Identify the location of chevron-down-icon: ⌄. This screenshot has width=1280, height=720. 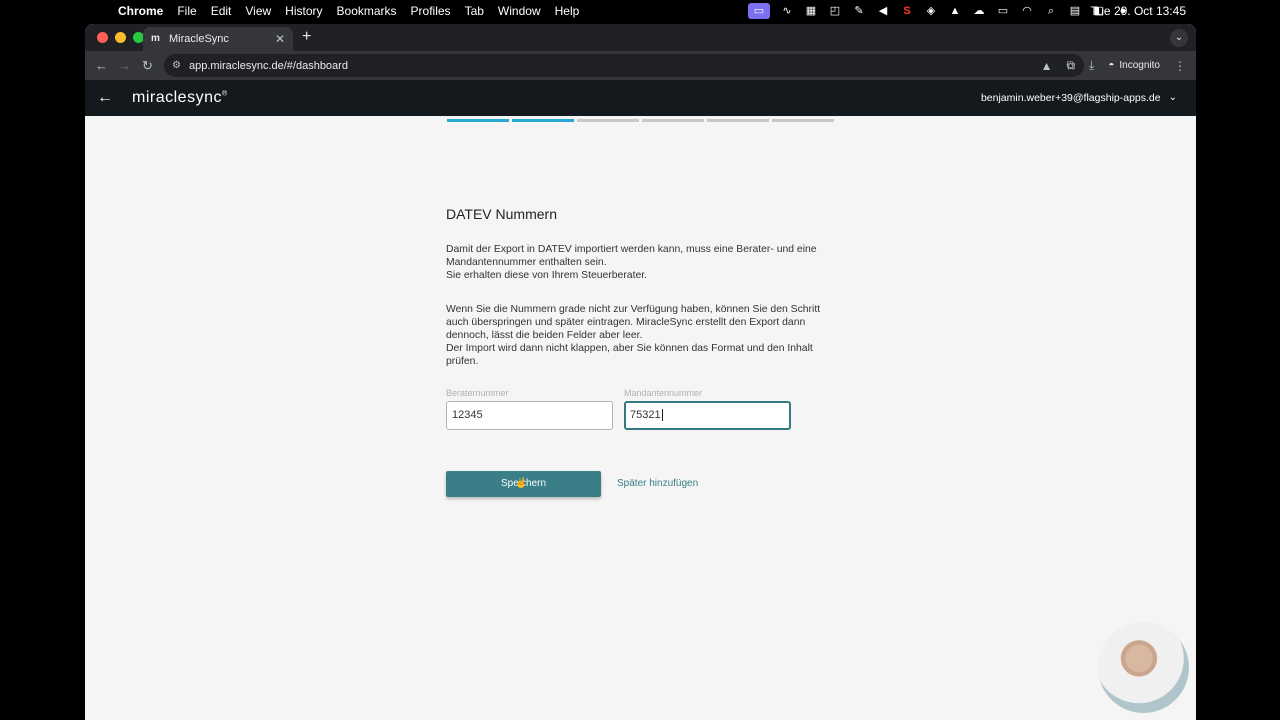
(1172, 97).